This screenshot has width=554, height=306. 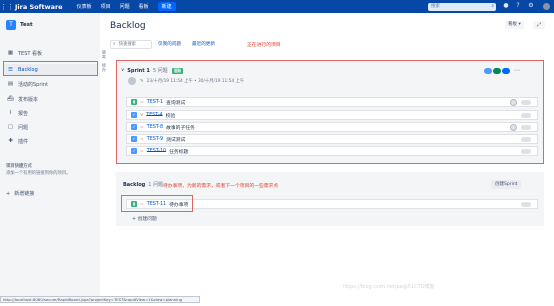 I want to click on issue-summary: 故事的子任务, so click(x=180, y=128).